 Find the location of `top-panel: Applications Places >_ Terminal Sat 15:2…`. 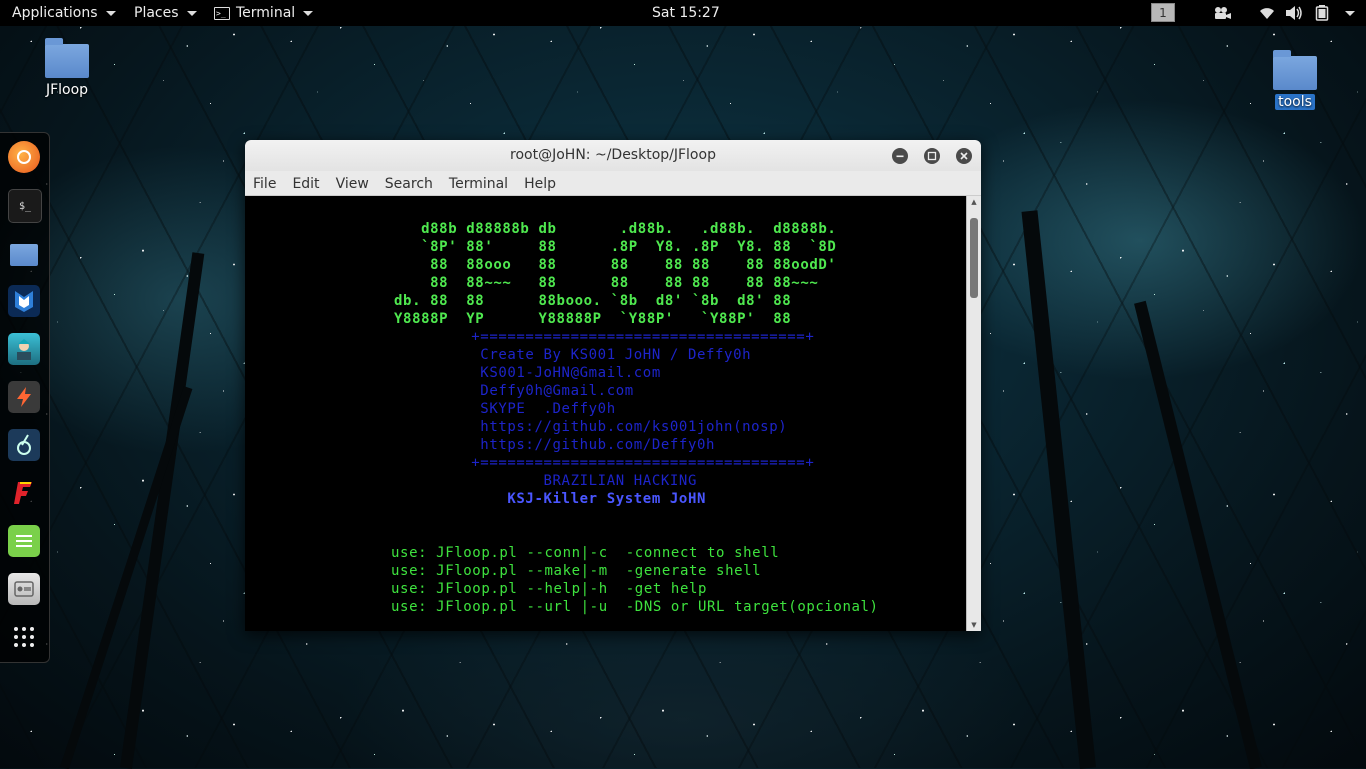

top-panel: Applications Places >_ Terminal Sat 15:2… is located at coordinates (683, 13).